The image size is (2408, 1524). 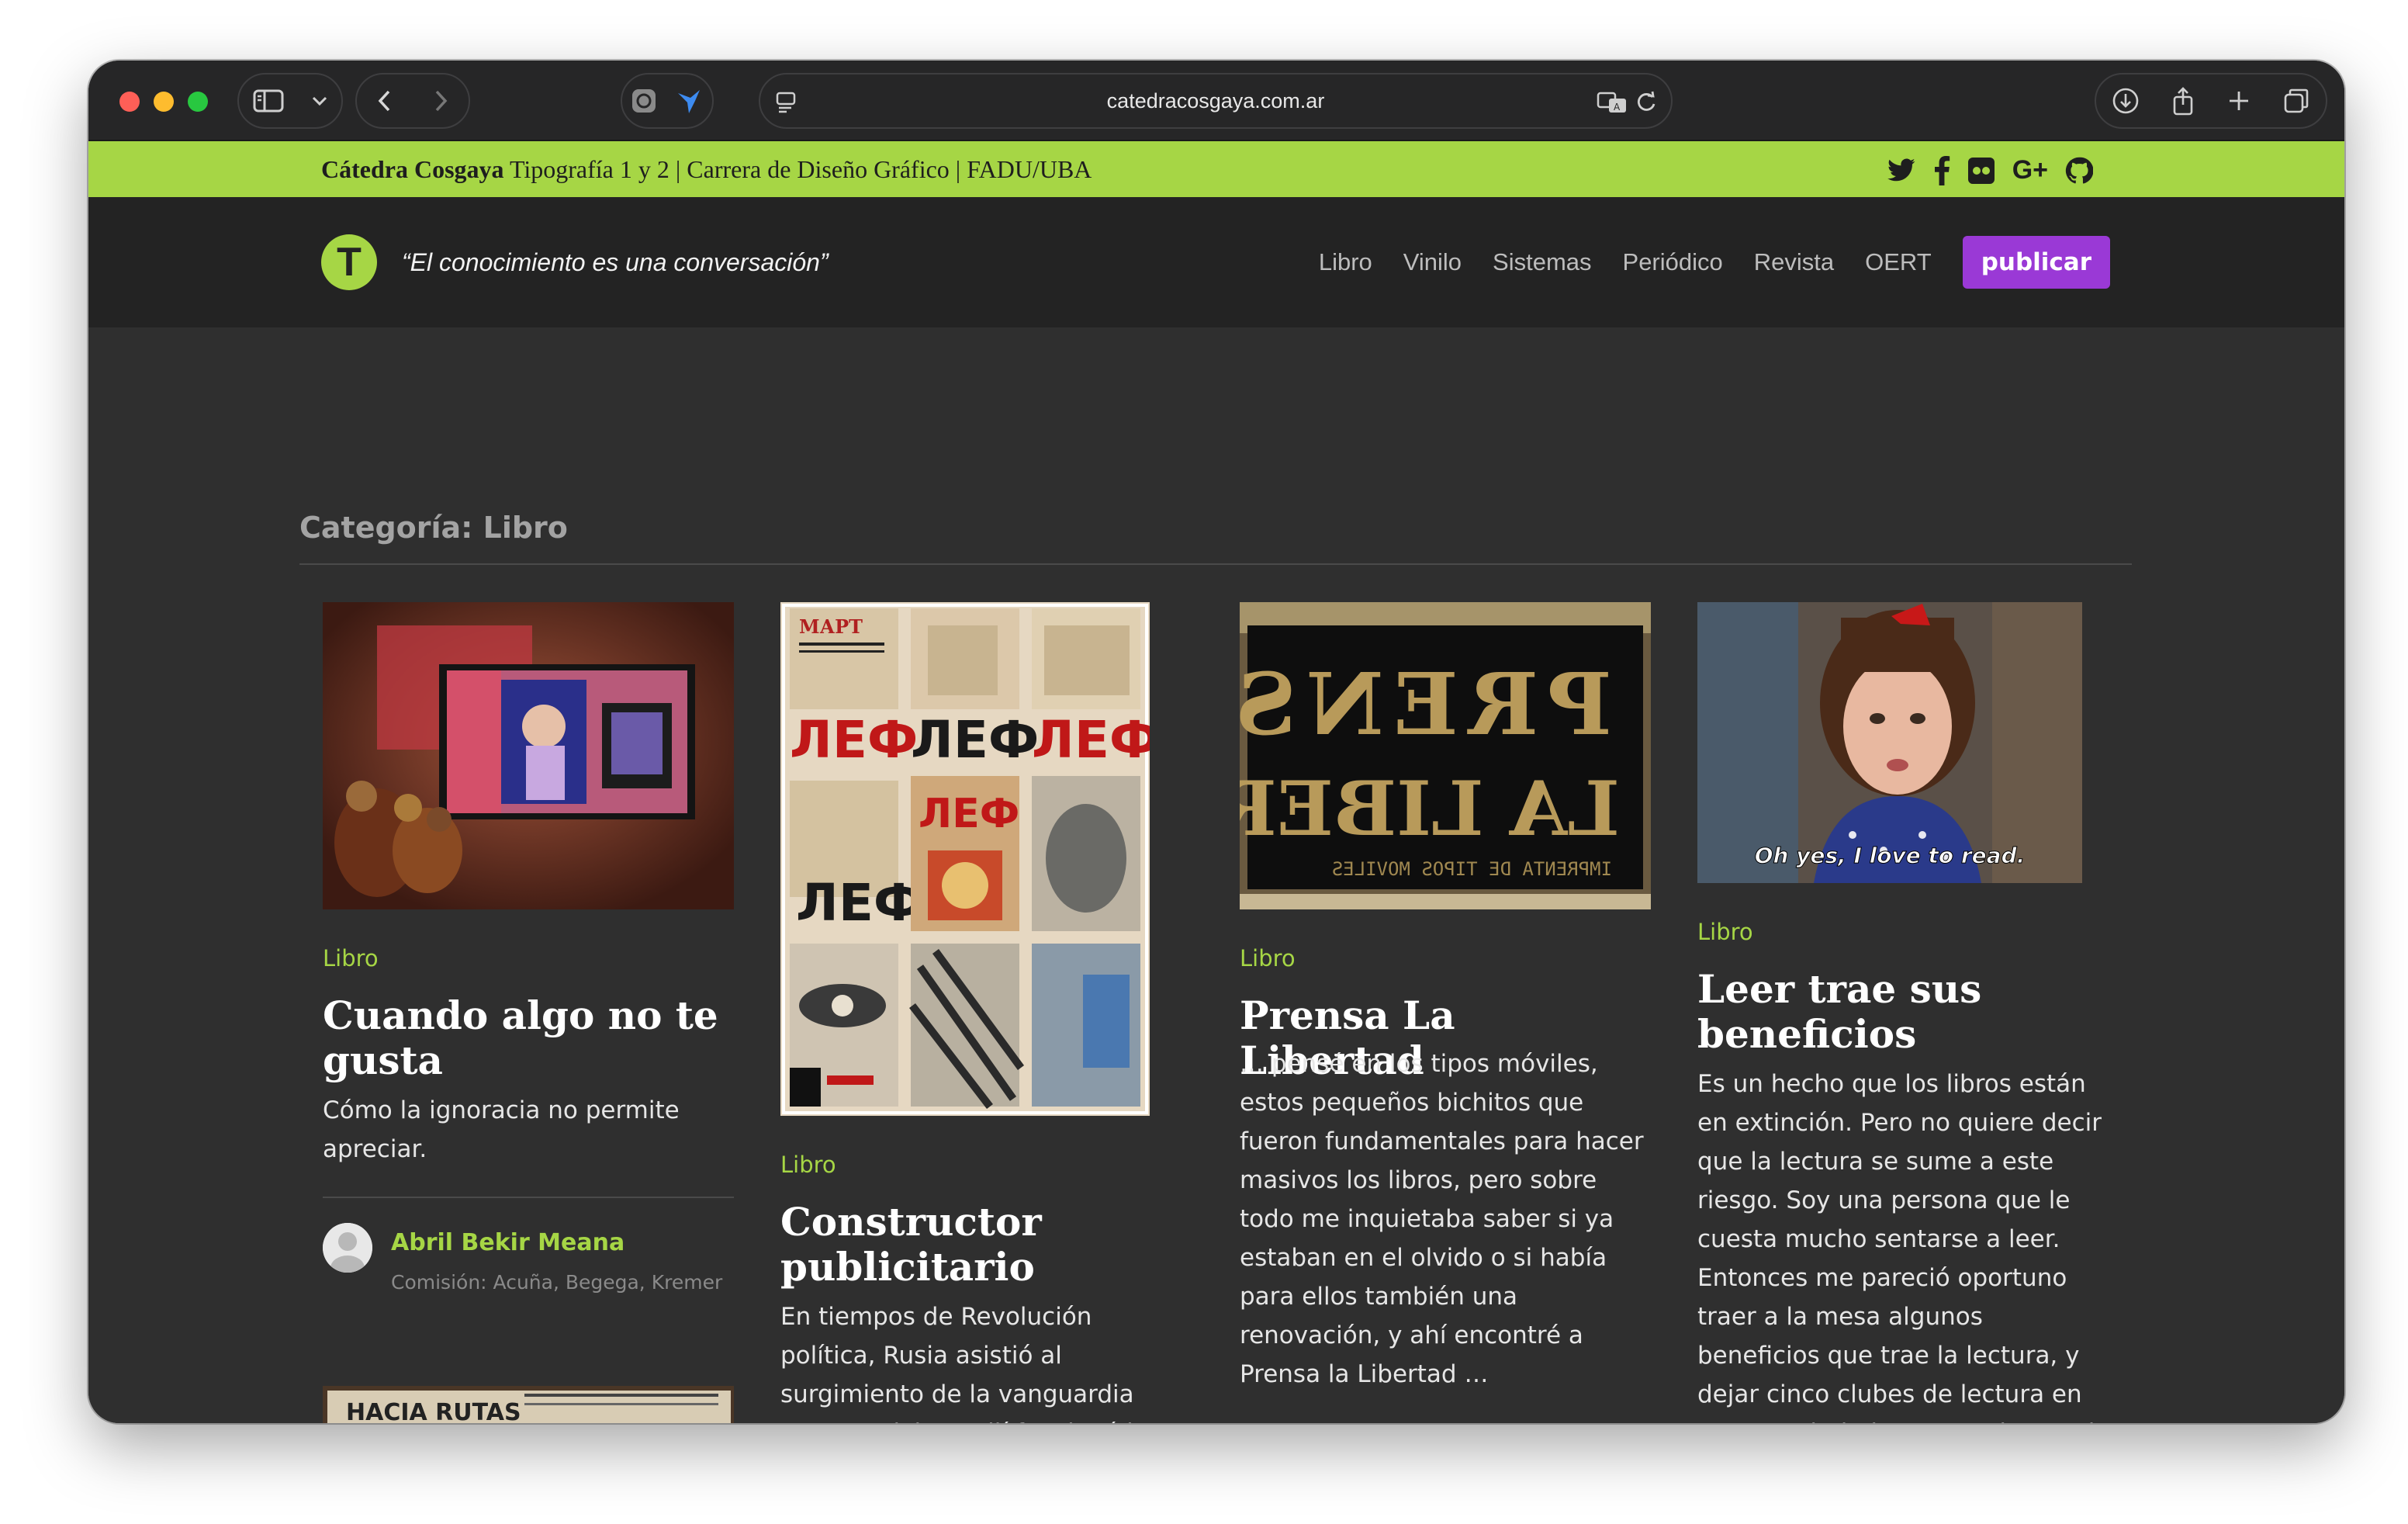 I want to click on site-brand: Cátedra Cosgaya, so click(x=412, y=169).